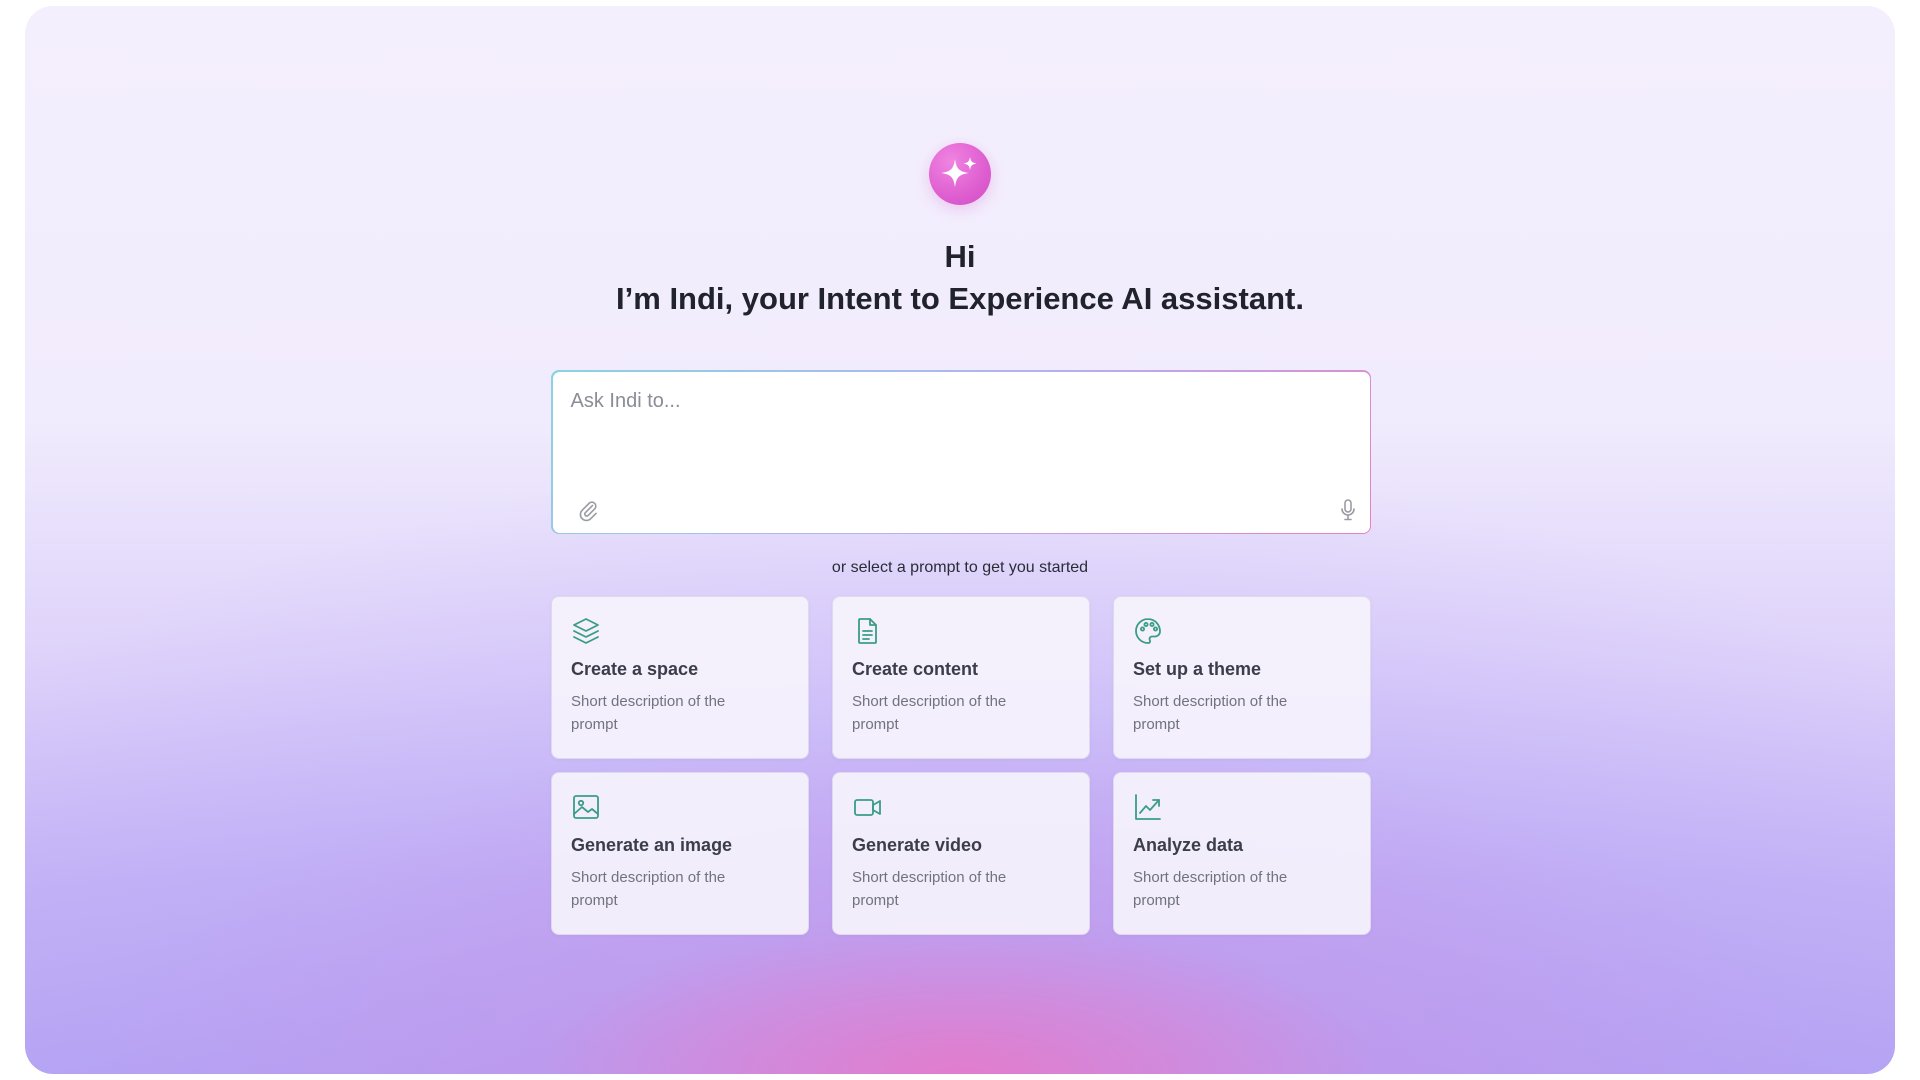 The height and width of the screenshot is (1080, 1920). Describe the element at coordinates (1148, 631) in the screenshot. I see `palette-icon` at that location.